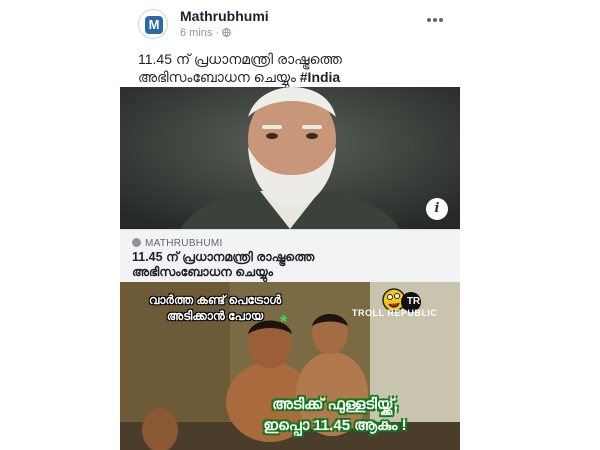  Describe the element at coordinates (284, 322) in the screenshot. I see `meme-asterisk: *` at that location.